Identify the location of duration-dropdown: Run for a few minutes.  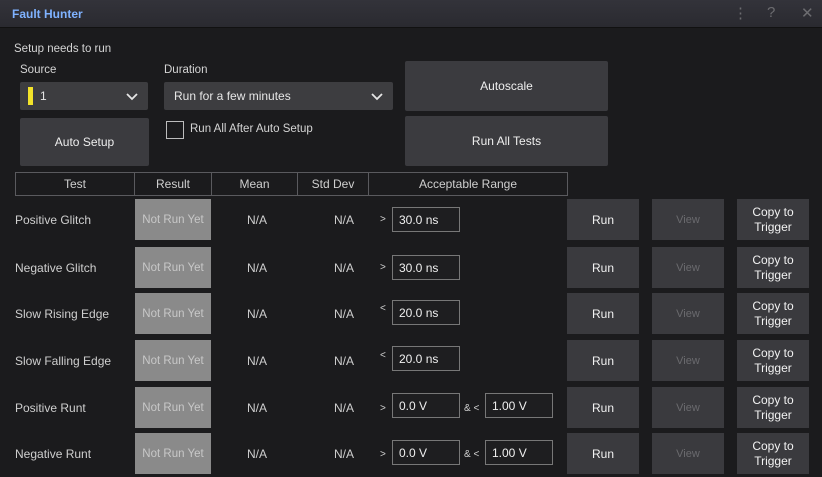
(278, 96).